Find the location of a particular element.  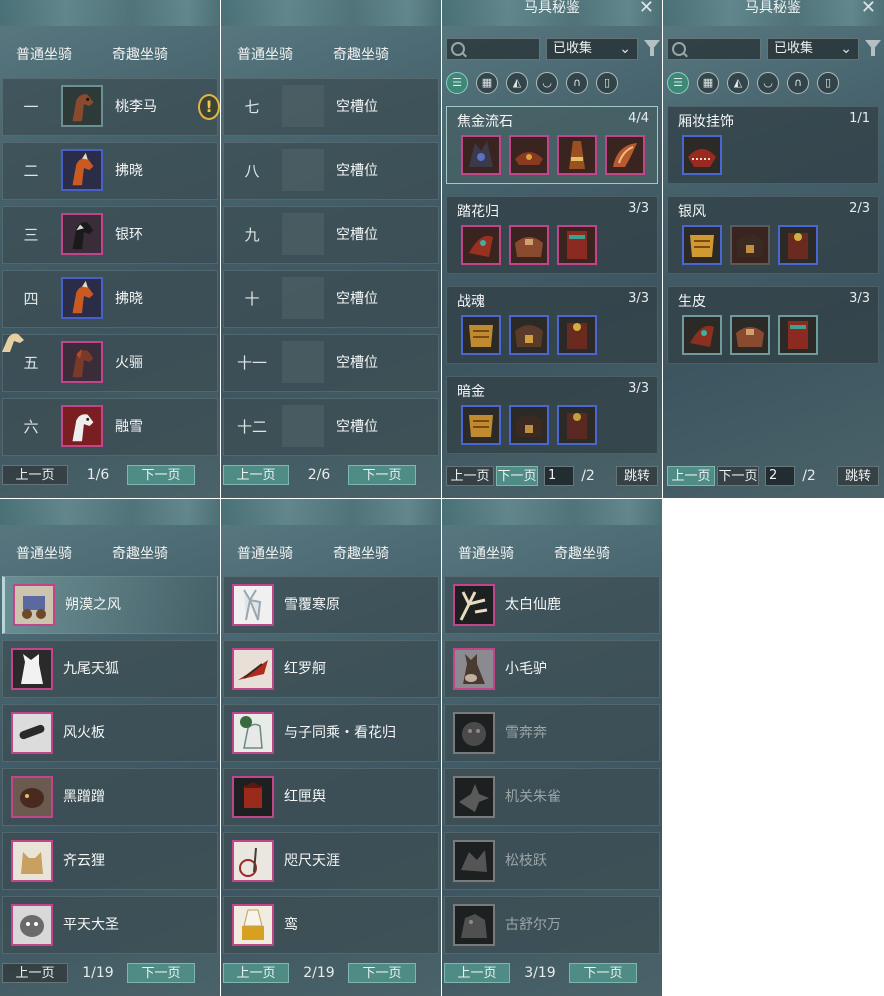

mount-slot: 一 桃李马 is located at coordinates (110, 107).